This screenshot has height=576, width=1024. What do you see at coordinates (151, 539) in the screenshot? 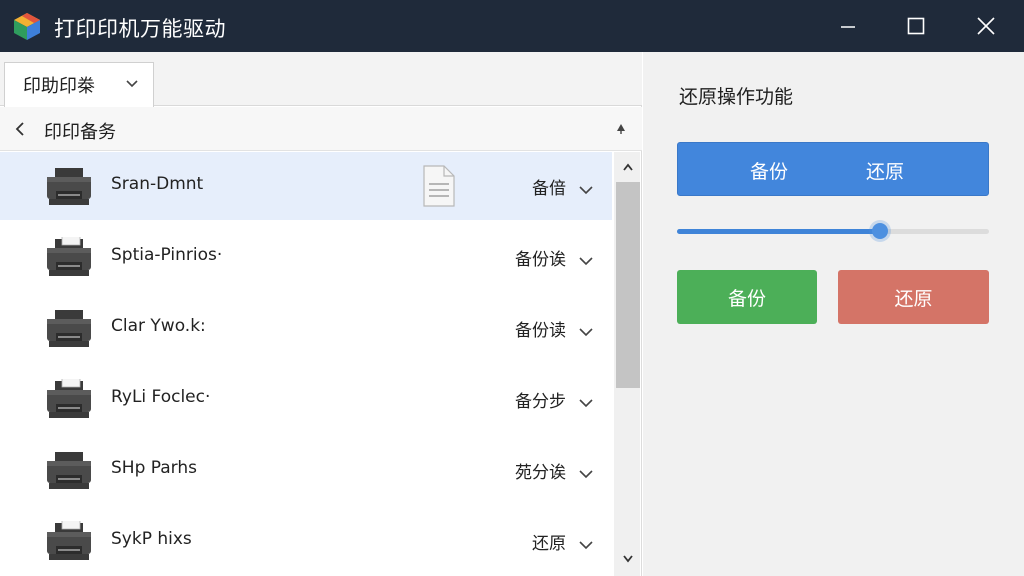
I see `printer-name: SykP hixs` at bounding box center [151, 539].